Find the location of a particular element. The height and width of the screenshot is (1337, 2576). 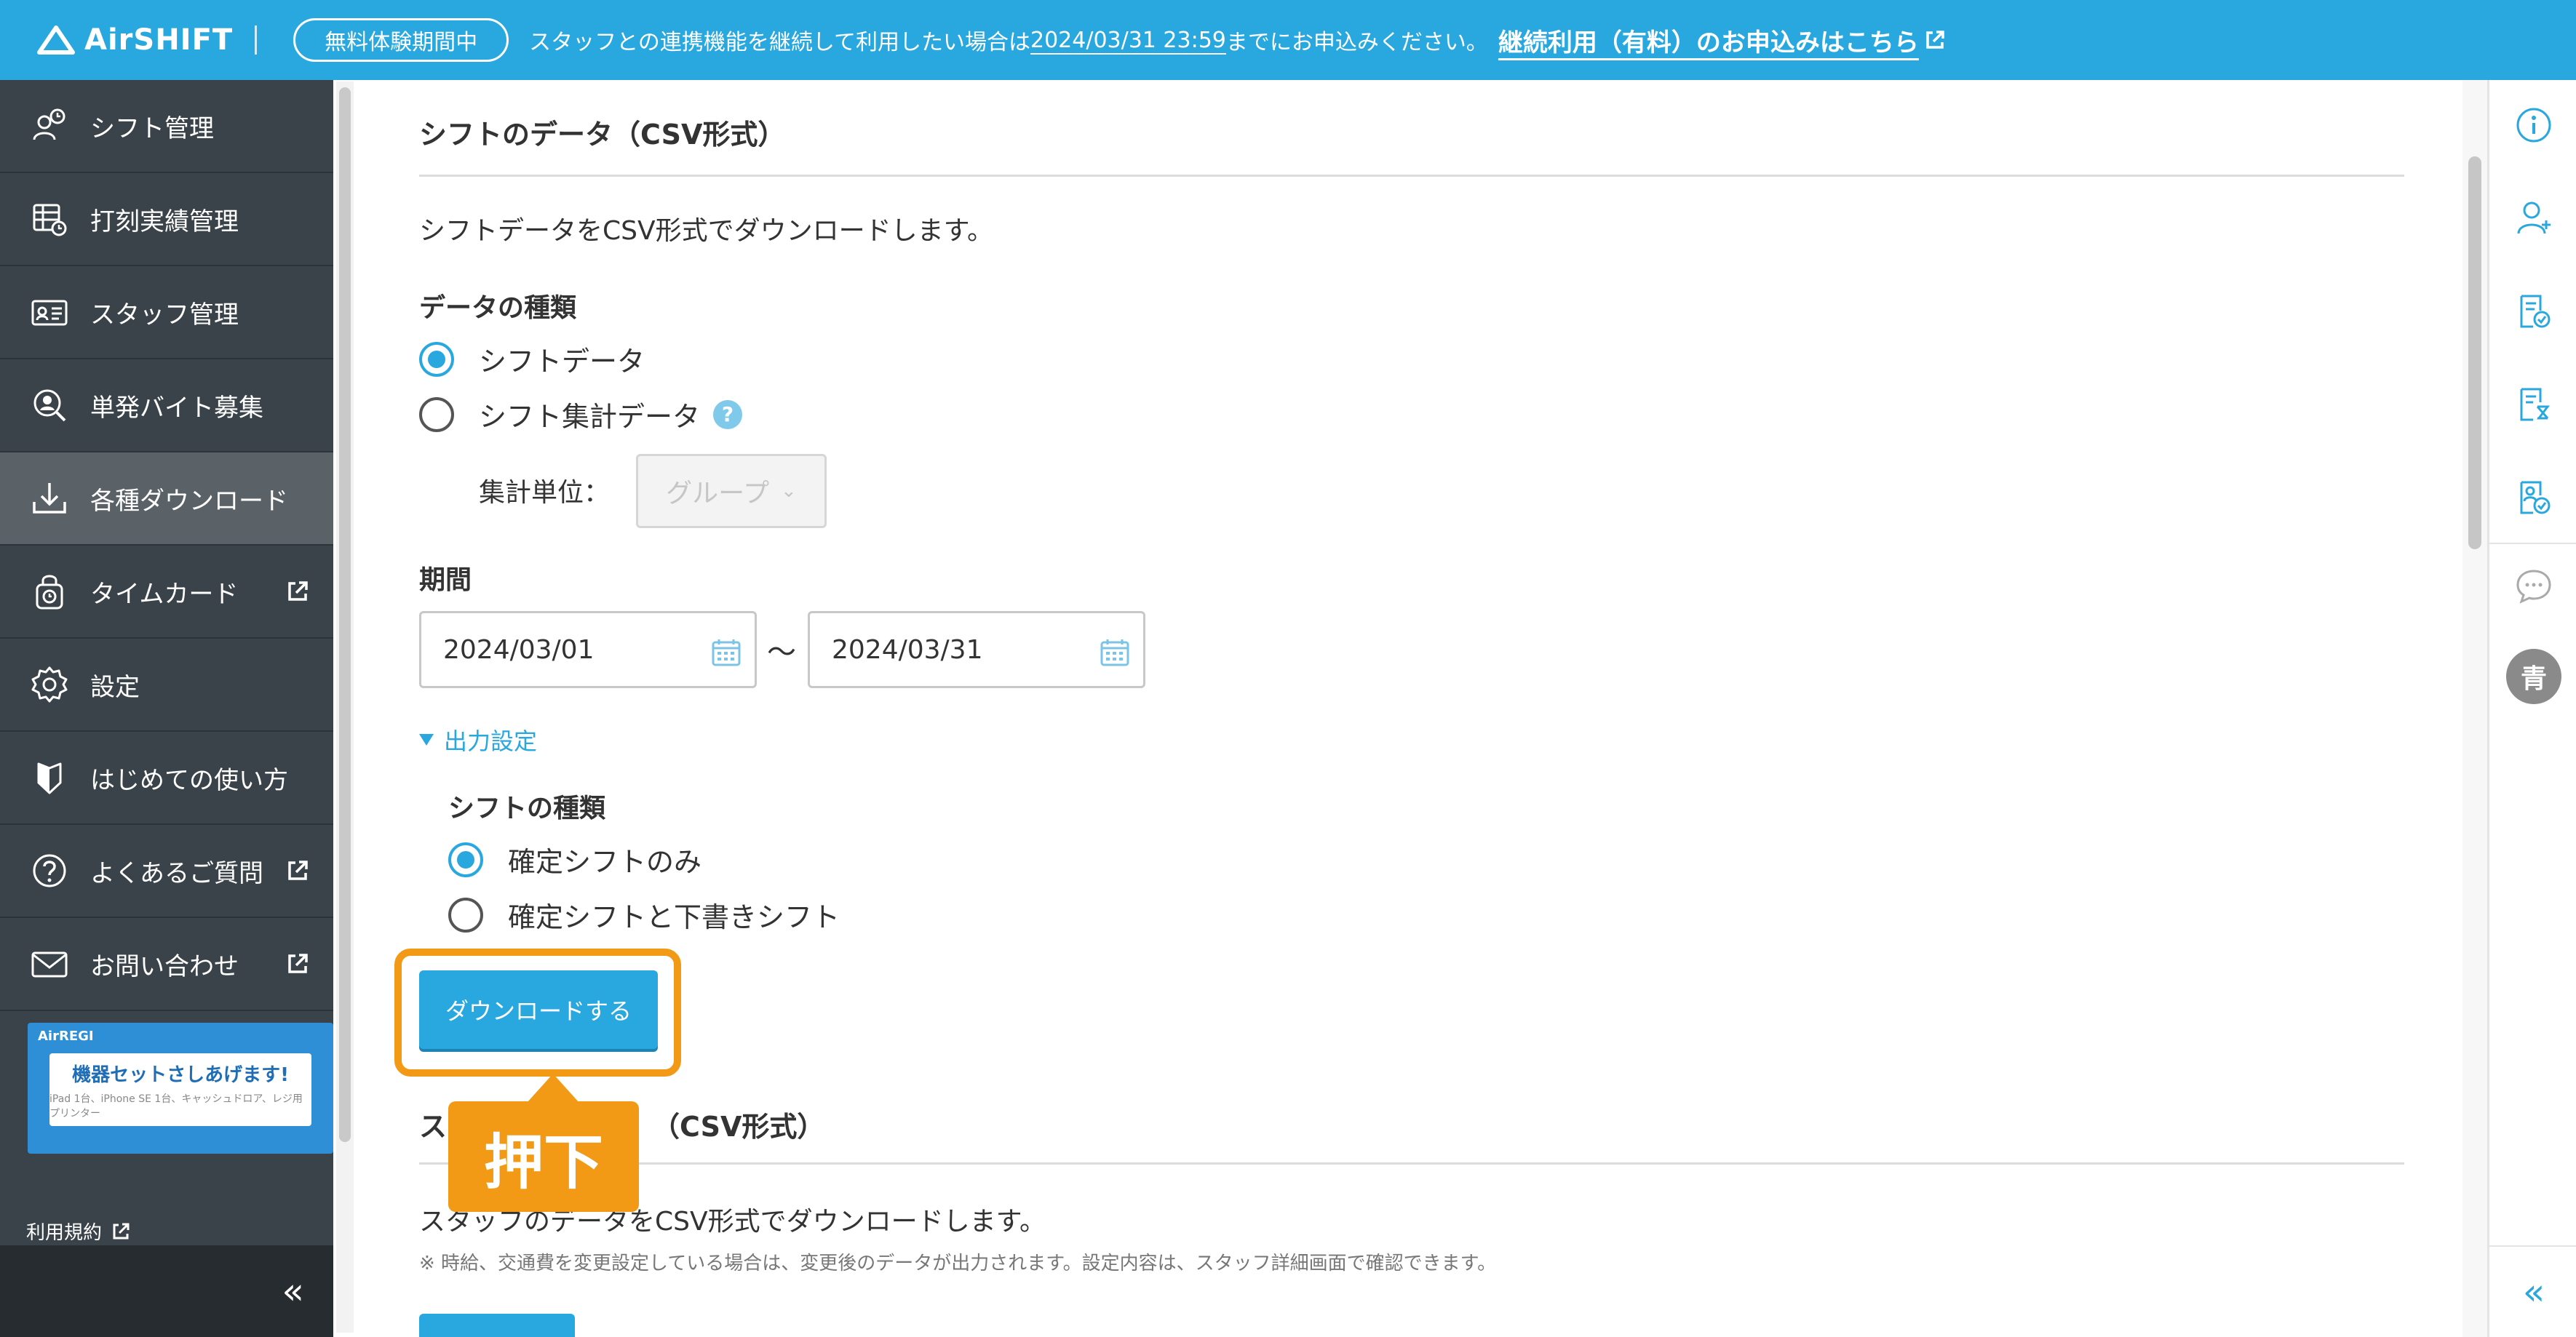

radio-label: シフトデータ is located at coordinates (562, 362).